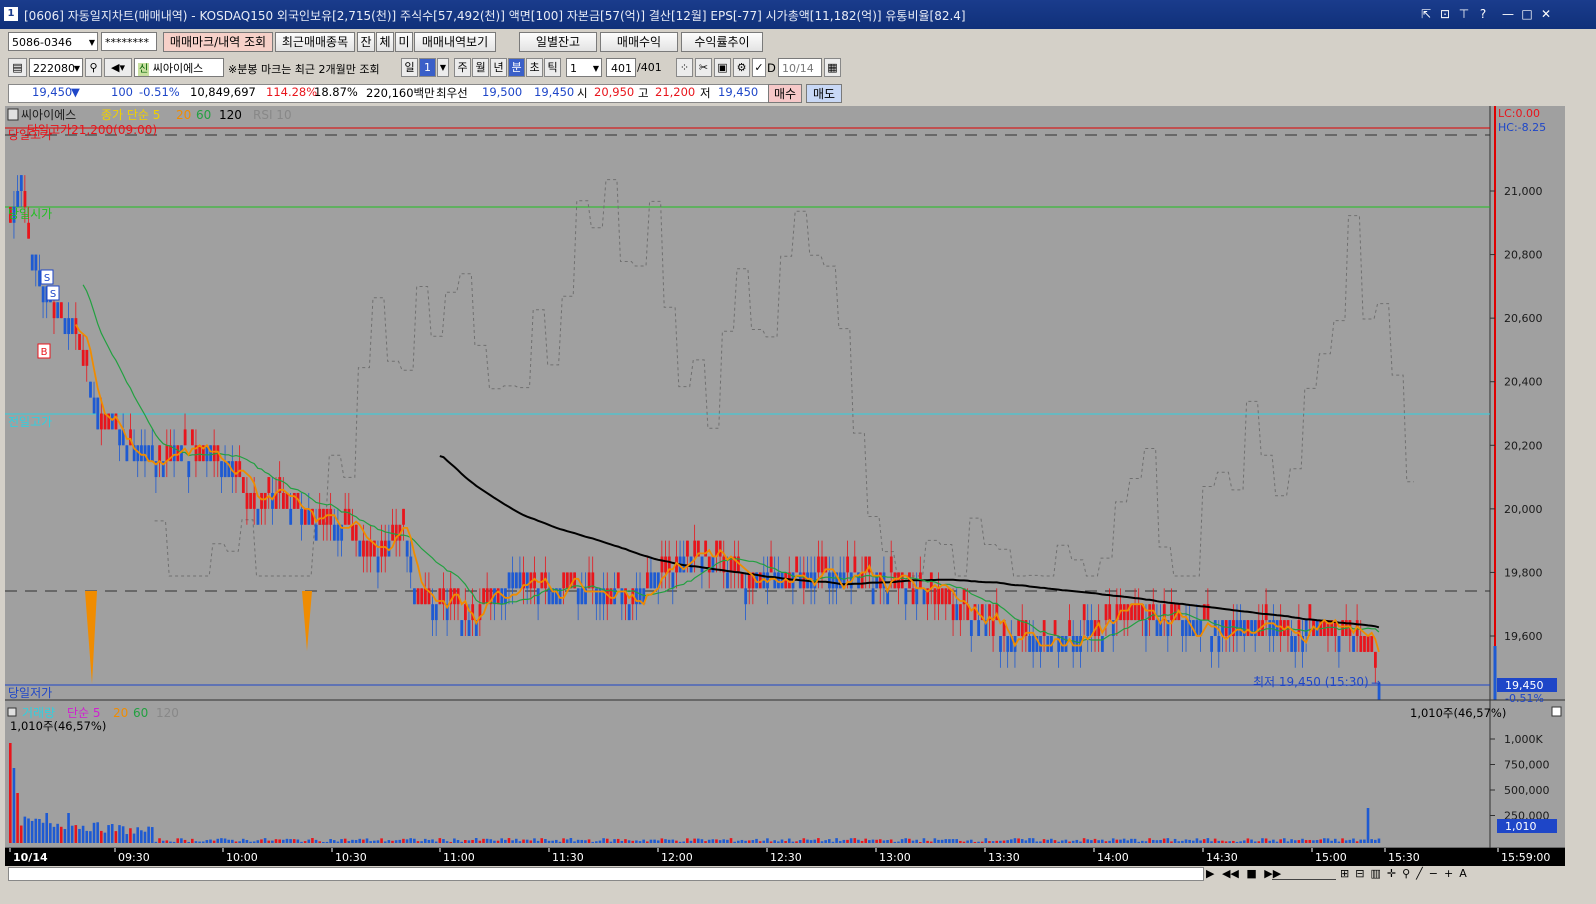 This screenshot has height=904, width=1596. I want to click on line-icon: ╱, so click(1422, 873).